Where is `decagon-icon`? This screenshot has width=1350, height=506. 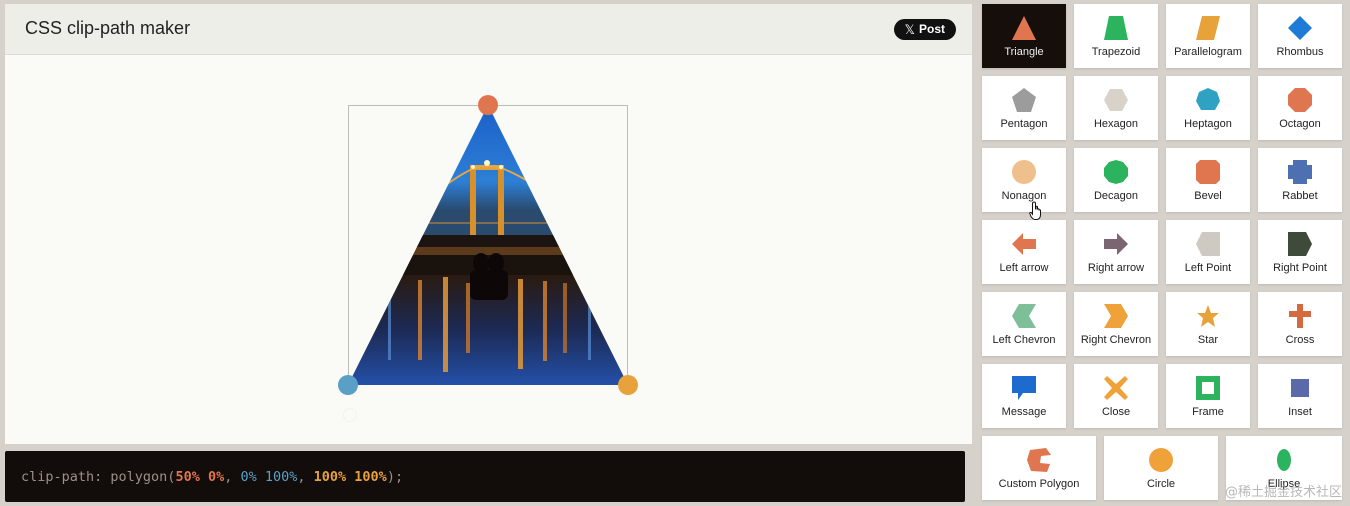 decagon-icon is located at coordinates (1116, 172).